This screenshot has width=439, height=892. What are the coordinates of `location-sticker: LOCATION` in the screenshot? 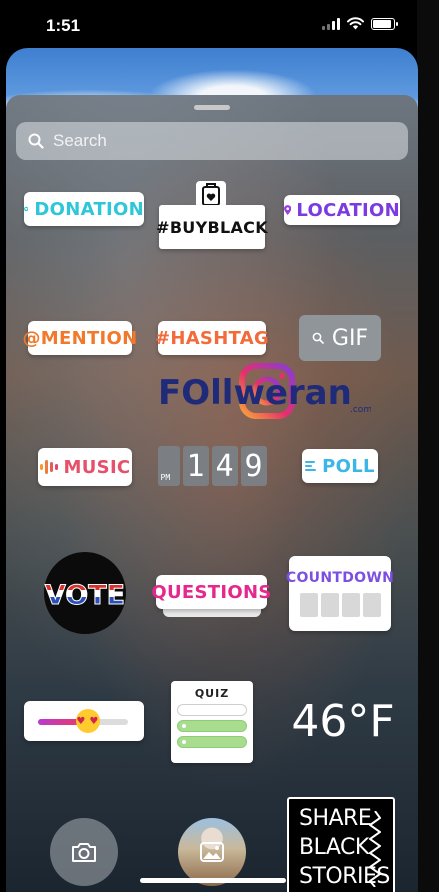 It's located at (342, 210).